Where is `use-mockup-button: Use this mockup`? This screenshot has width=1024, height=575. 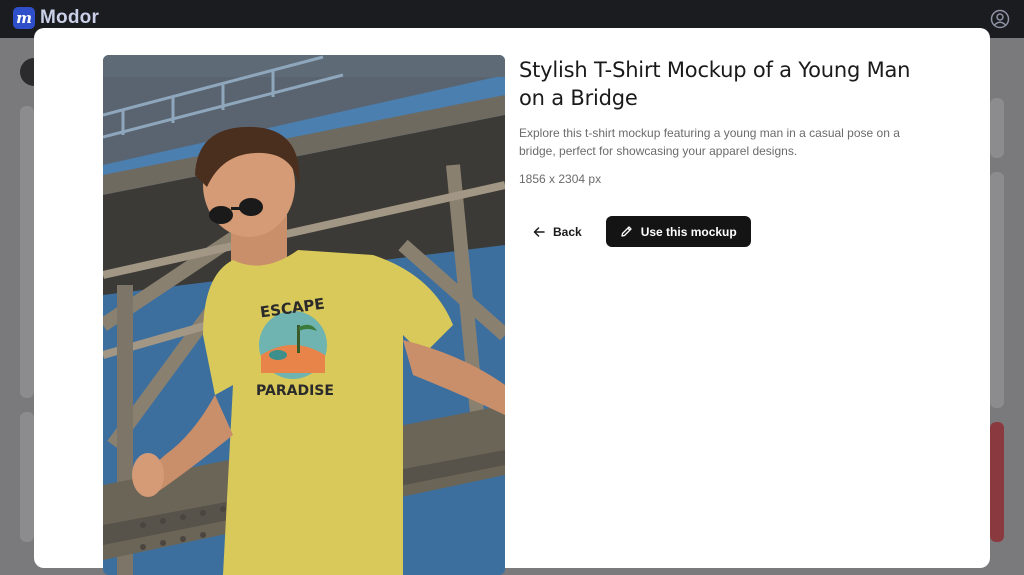 use-mockup-button: Use this mockup is located at coordinates (678, 231).